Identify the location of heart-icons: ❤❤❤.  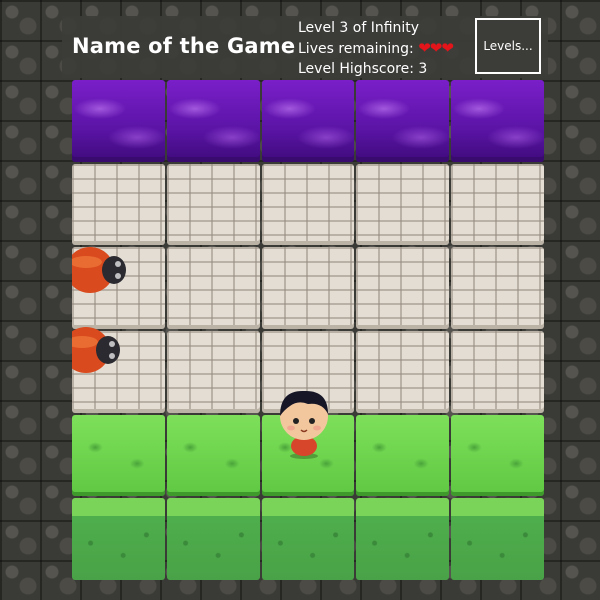
(436, 48).